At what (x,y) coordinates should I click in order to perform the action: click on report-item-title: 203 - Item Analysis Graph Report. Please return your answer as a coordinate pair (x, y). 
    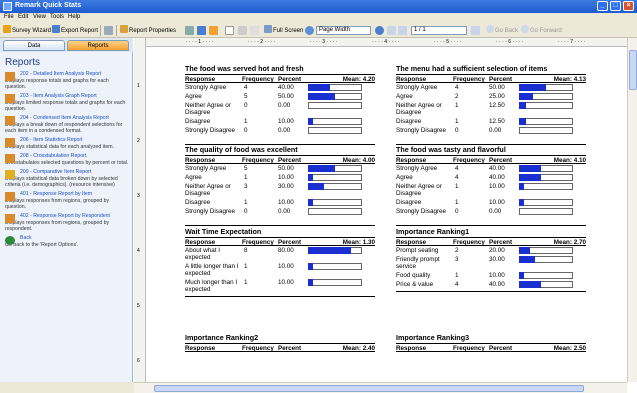
    Looking at the image, I should click on (74, 96).